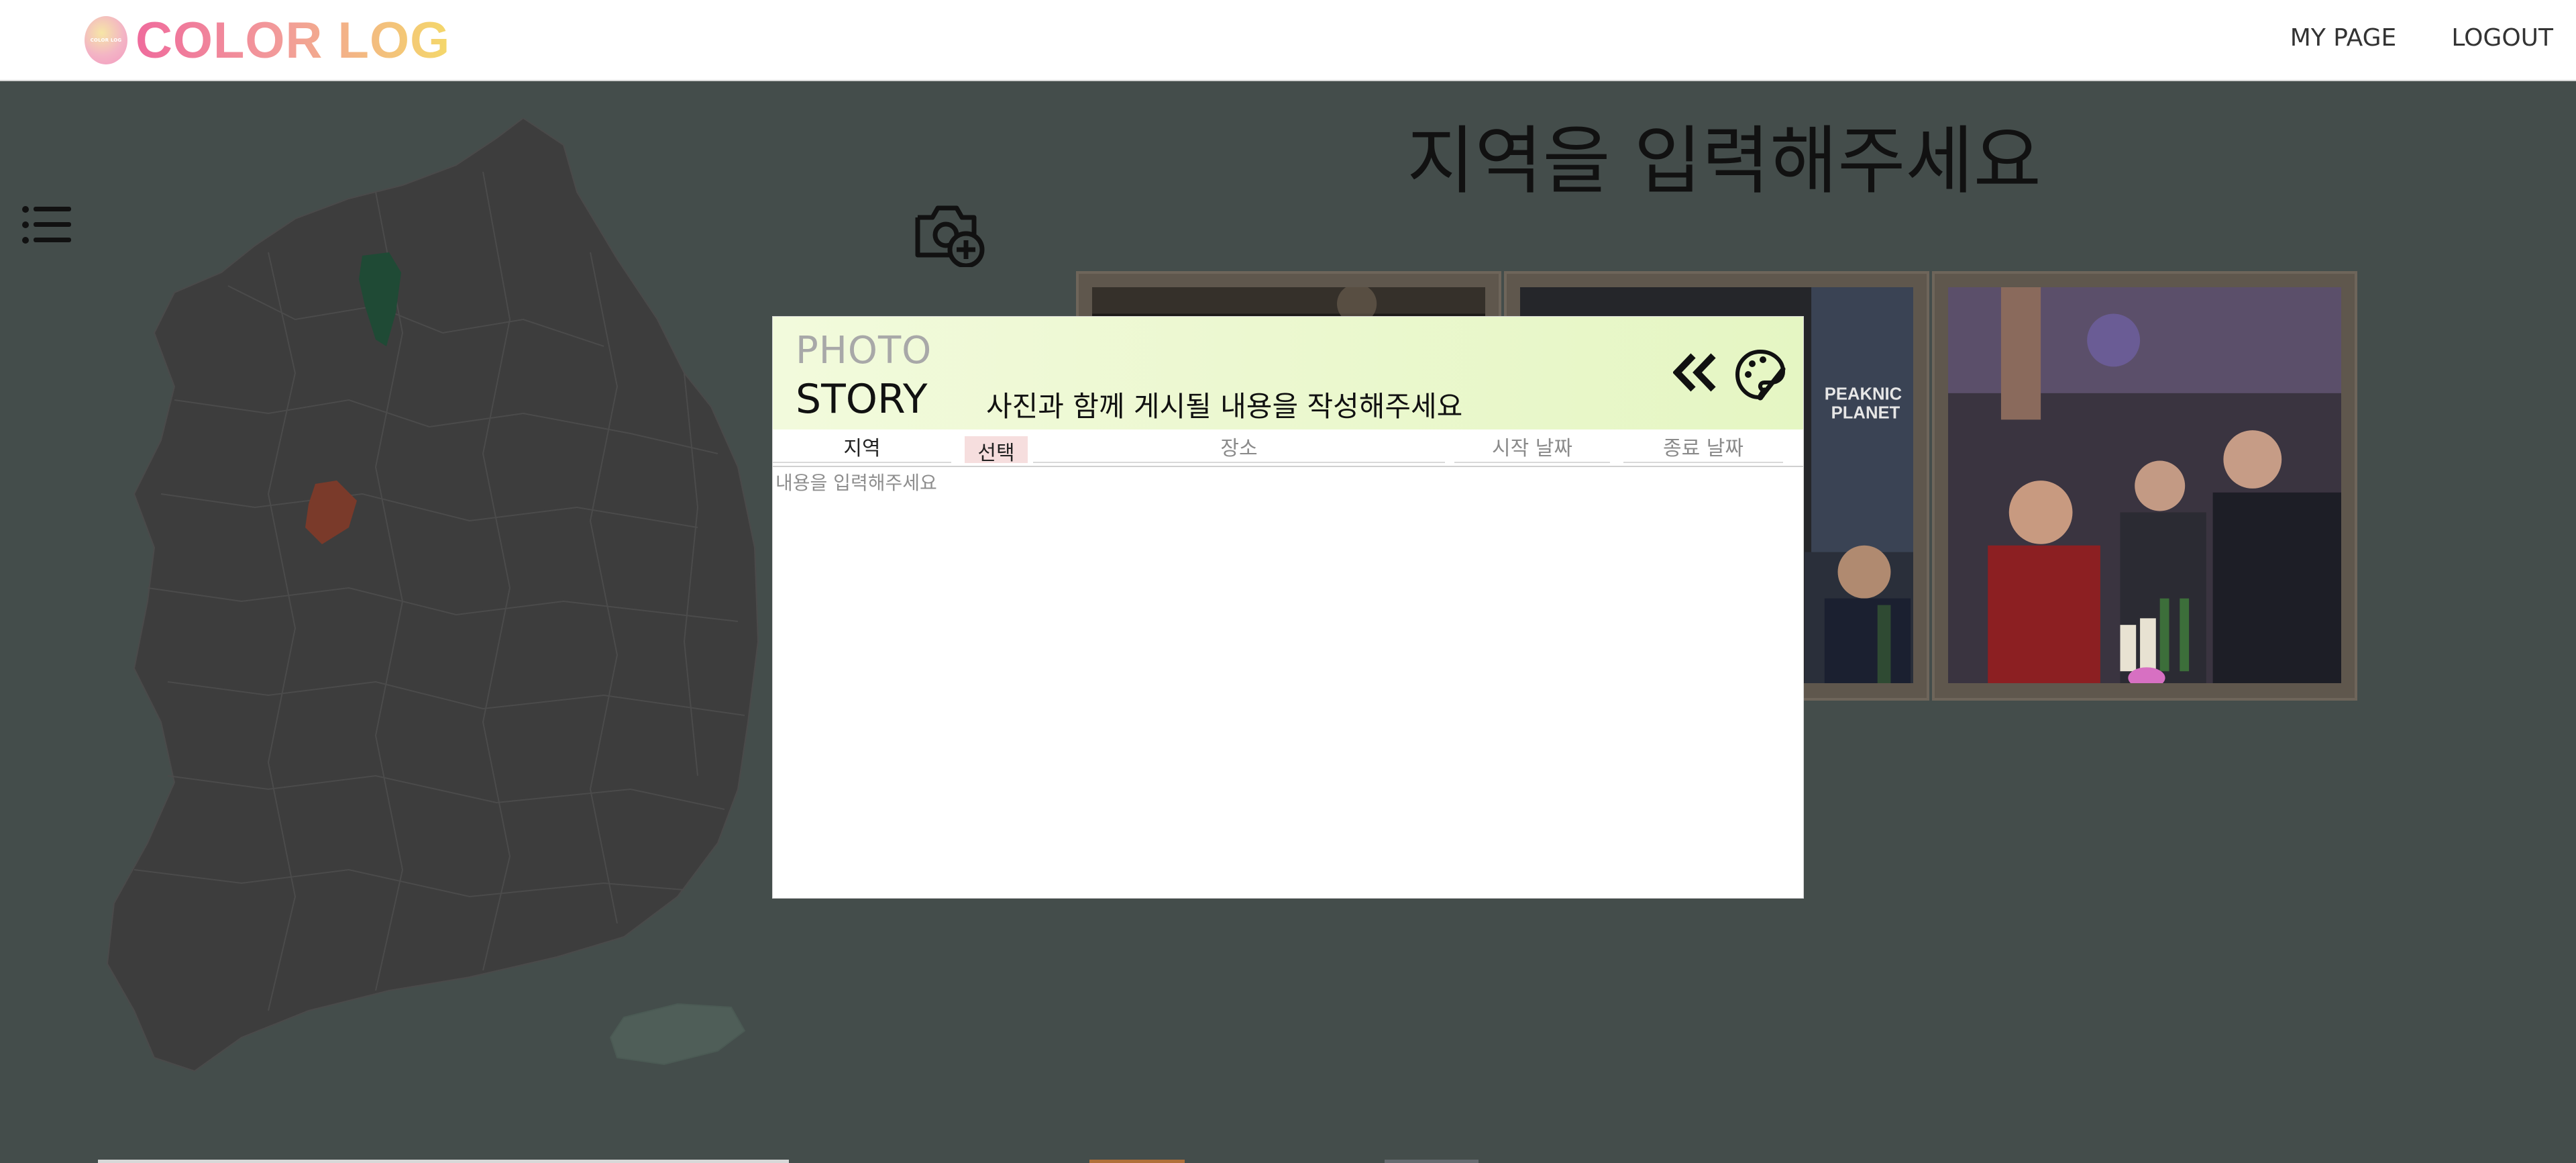 The height and width of the screenshot is (1163, 2576). I want to click on map-region-jeju, so click(677, 1034).